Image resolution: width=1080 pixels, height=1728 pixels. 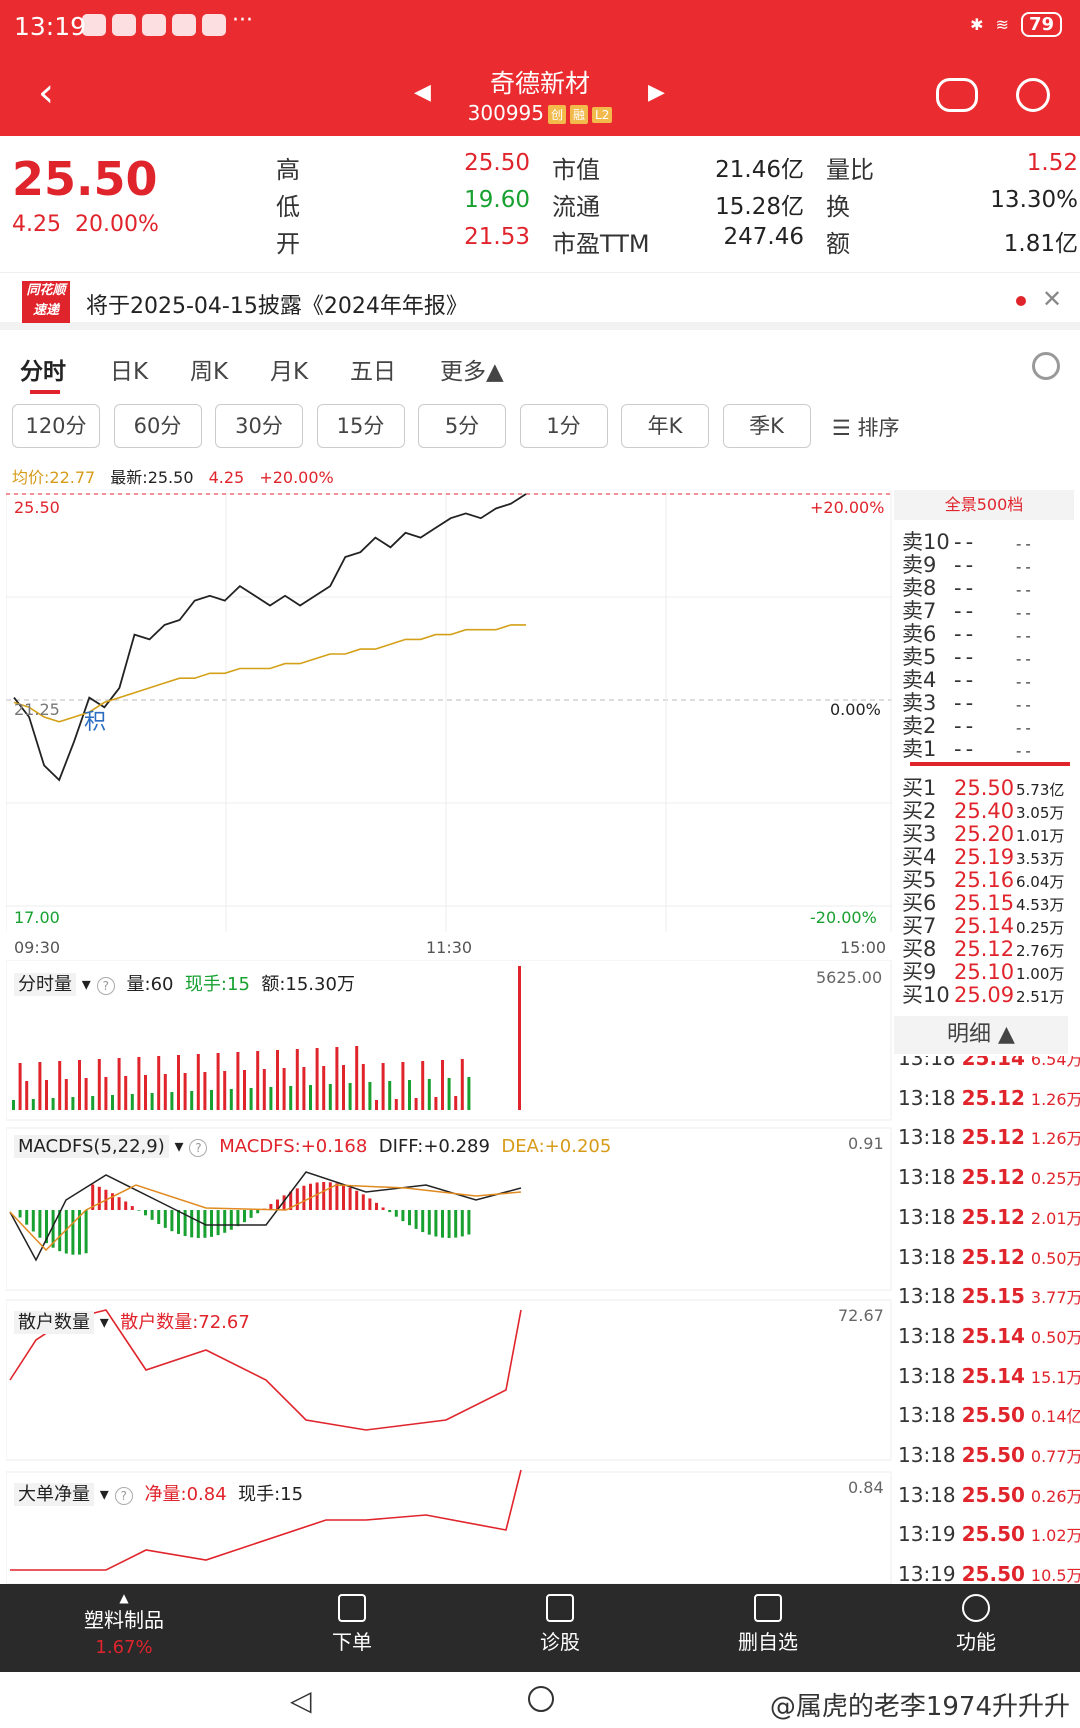 What do you see at coordinates (656, 92) in the screenshot?
I see `next-stock-icon: ▶` at bounding box center [656, 92].